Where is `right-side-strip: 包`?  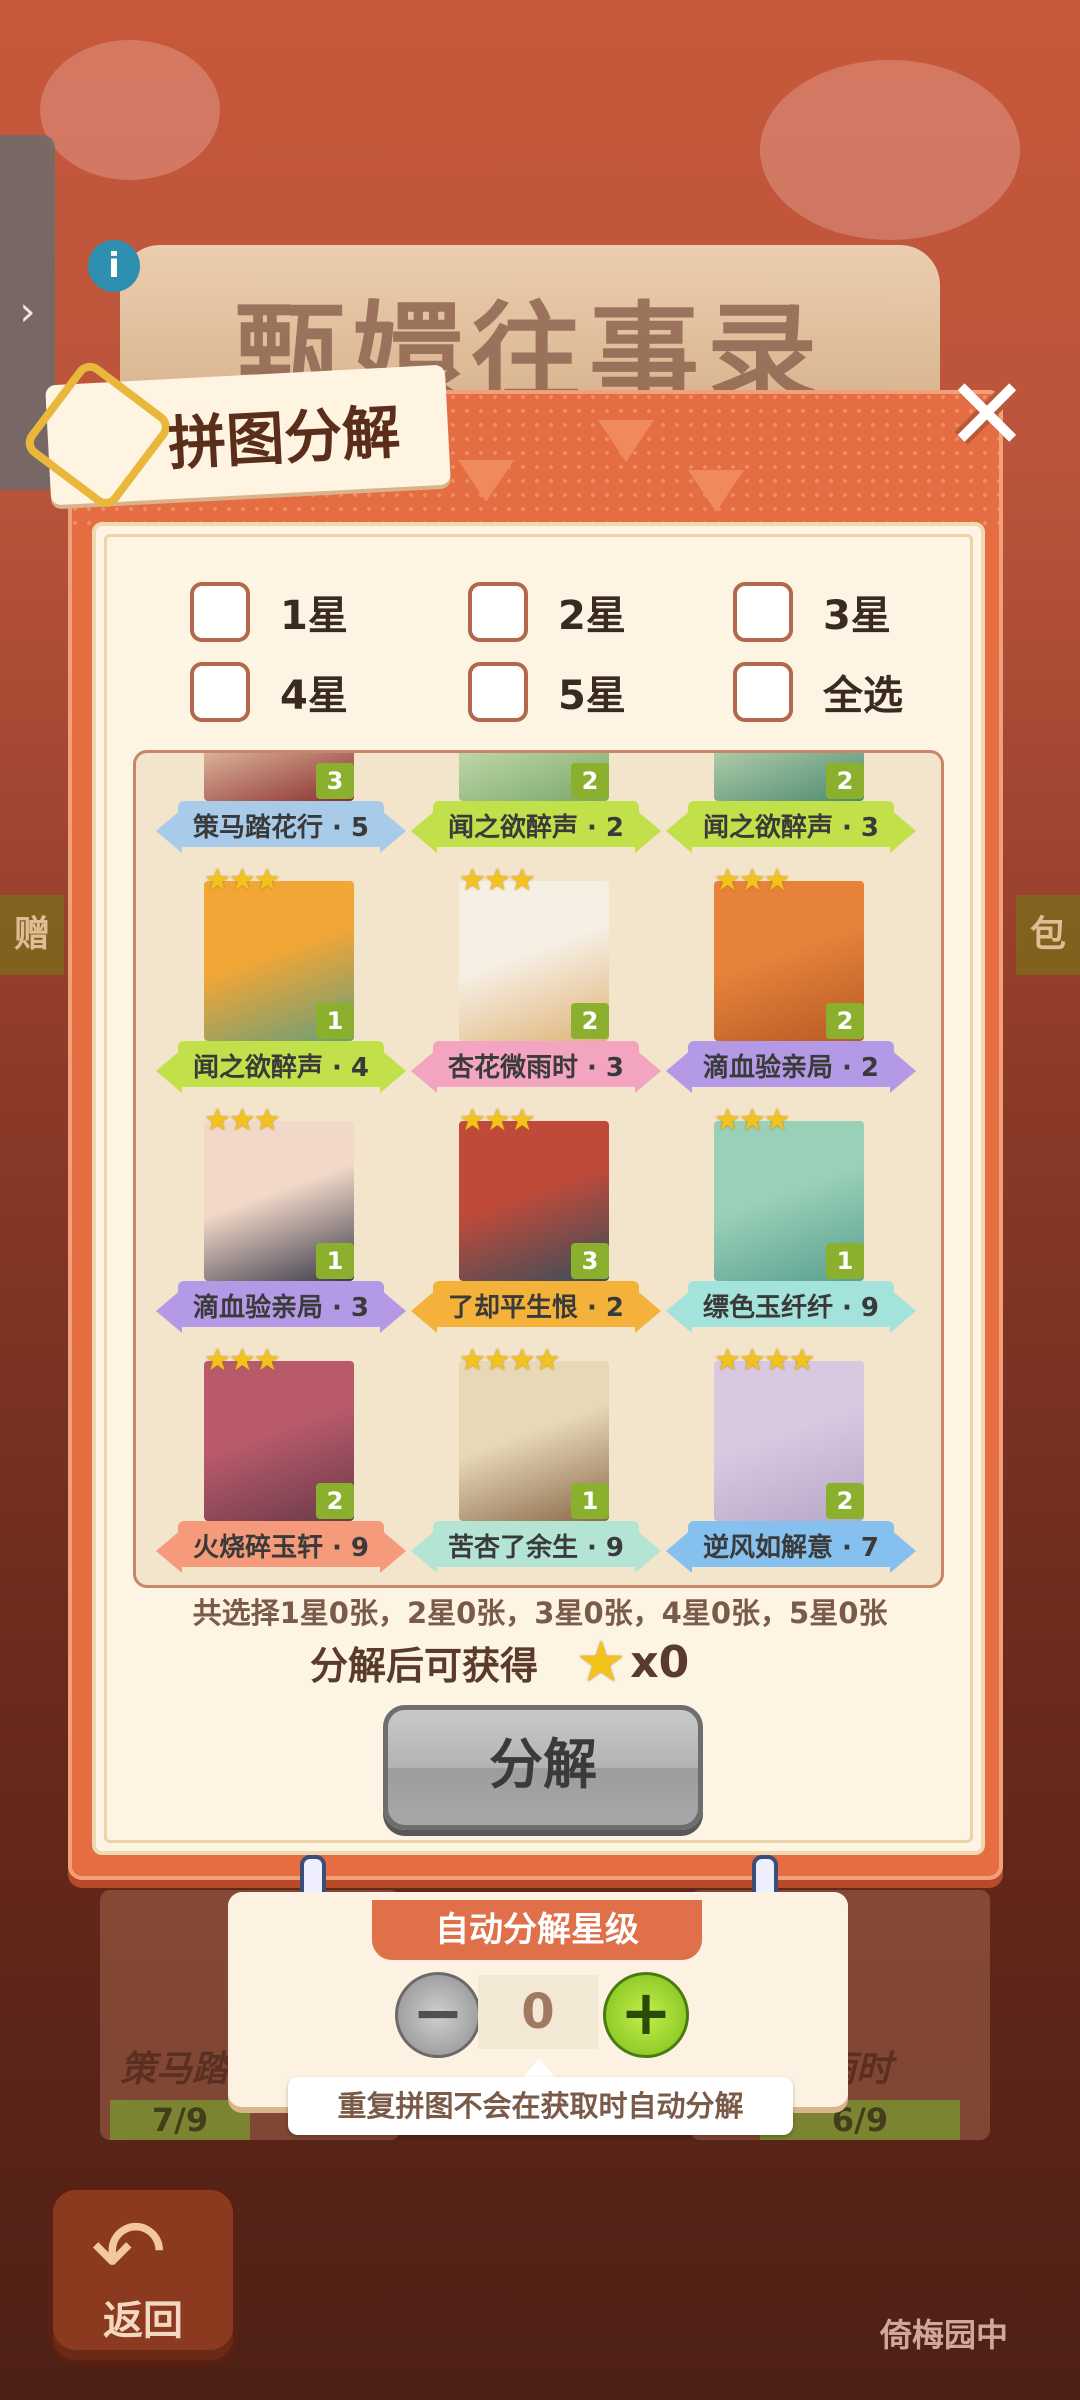
right-side-strip: 包 is located at coordinates (1047, 935).